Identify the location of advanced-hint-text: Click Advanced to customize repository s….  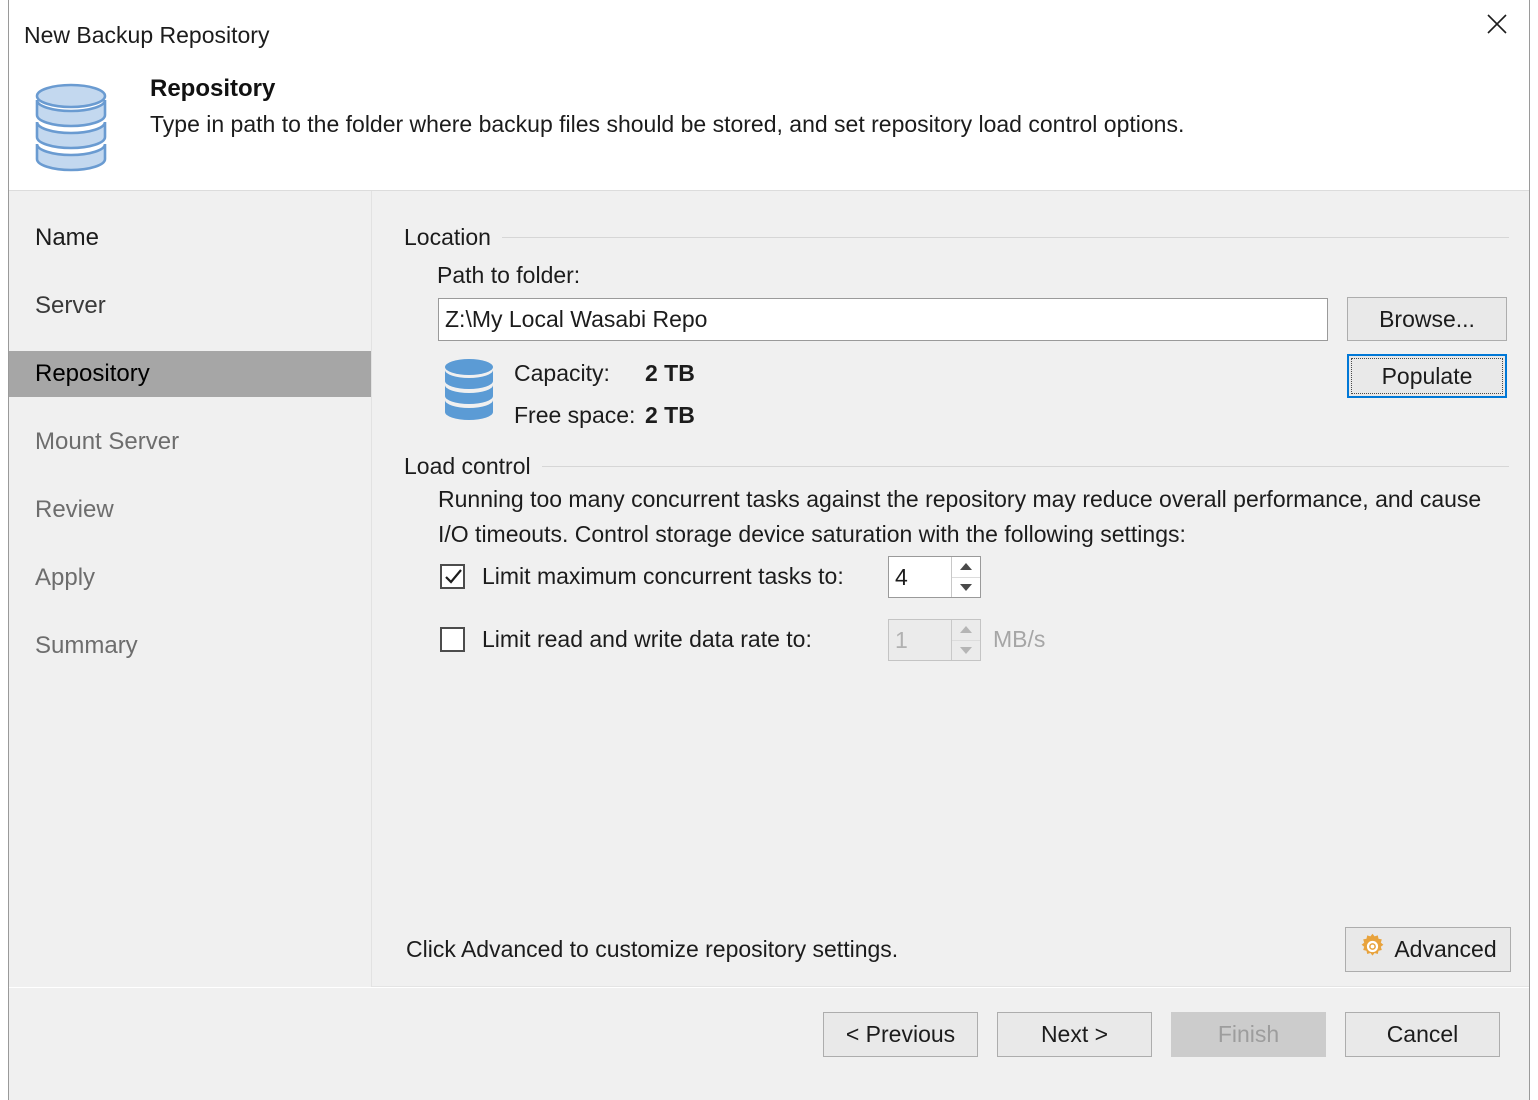
(652, 949).